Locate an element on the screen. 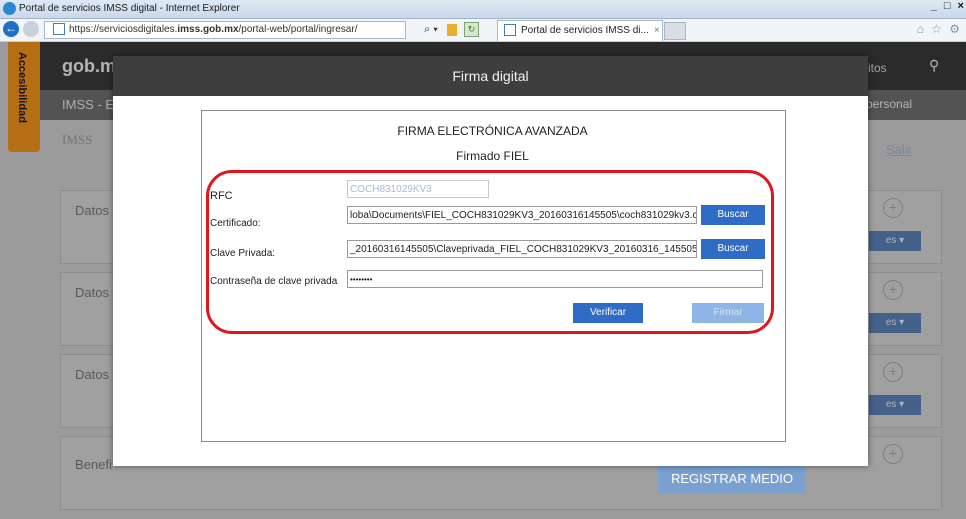  url-path: /portal-web/portal/ingresar/ is located at coordinates (298, 29).